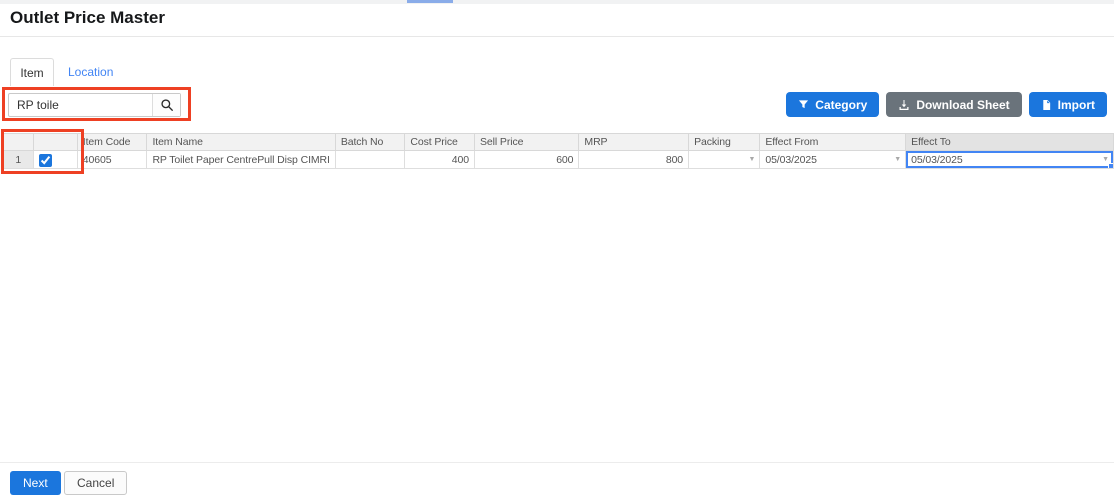 This screenshot has width=1114, height=497. Describe the element at coordinates (1009, 159) in the screenshot. I see `effect-to-cell: 05/03/2025 ▼` at that location.